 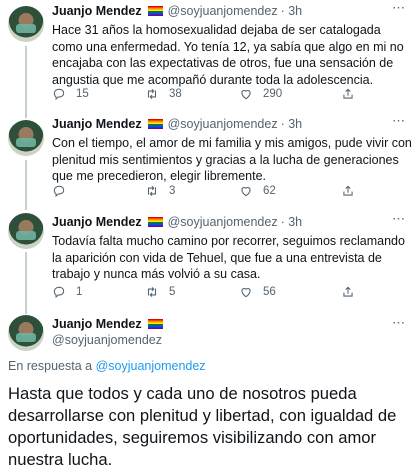 I want to click on reply-button, so click(x=64, y=191).